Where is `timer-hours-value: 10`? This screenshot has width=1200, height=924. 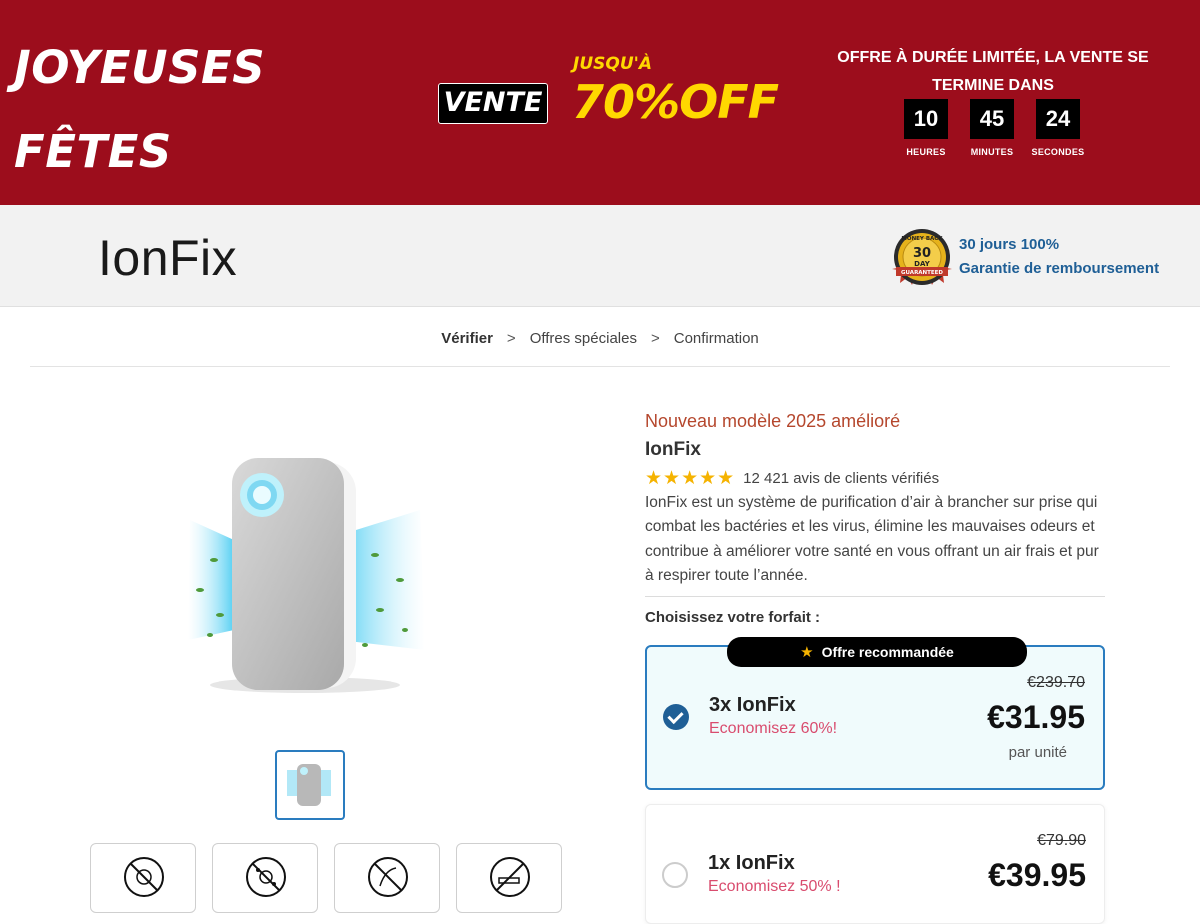 timer-hours-value: 10 is located at coordinates (926, 119).